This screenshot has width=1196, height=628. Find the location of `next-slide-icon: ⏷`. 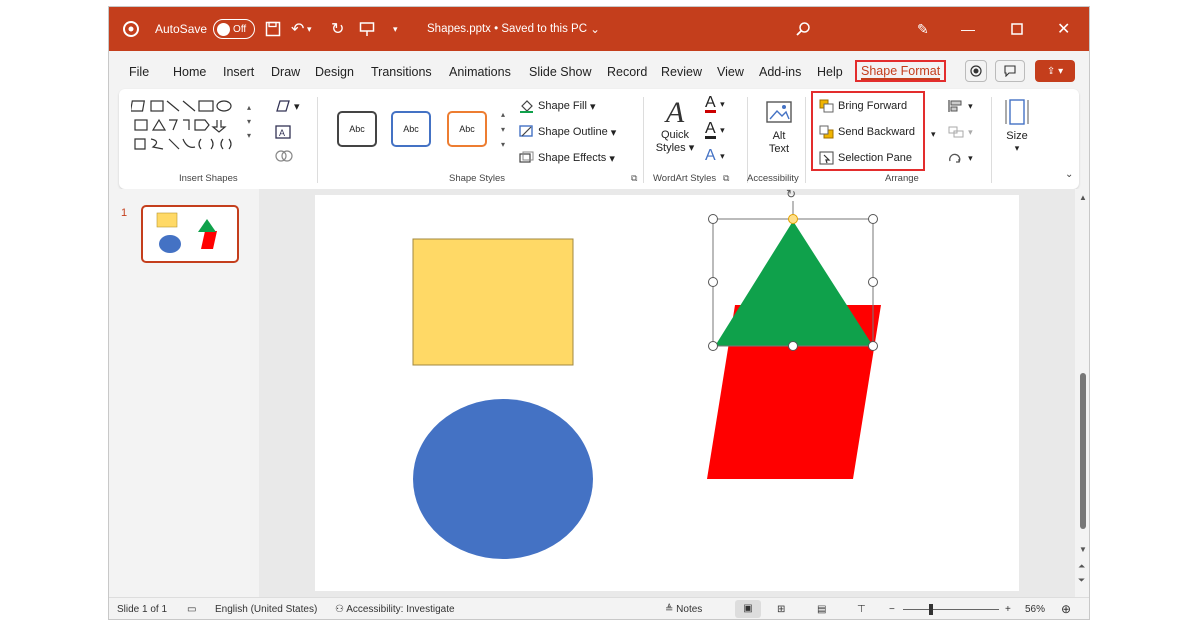

next-slide-icon: ⏷ is located at coordinates (1081, 580).